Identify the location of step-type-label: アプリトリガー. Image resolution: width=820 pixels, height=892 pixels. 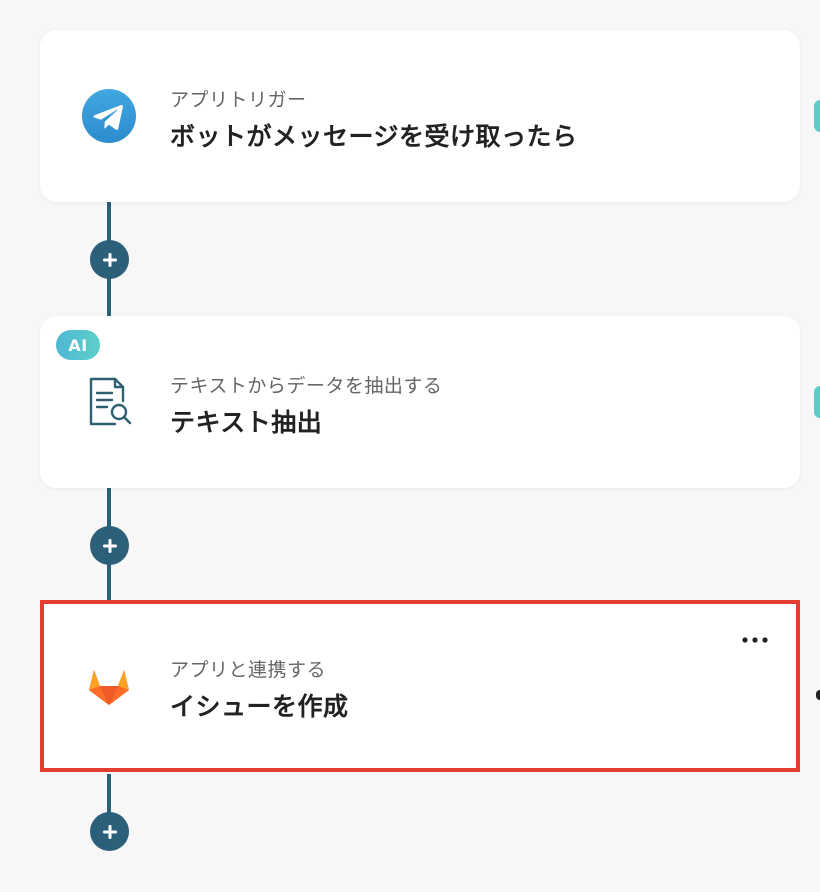
(238, 100).